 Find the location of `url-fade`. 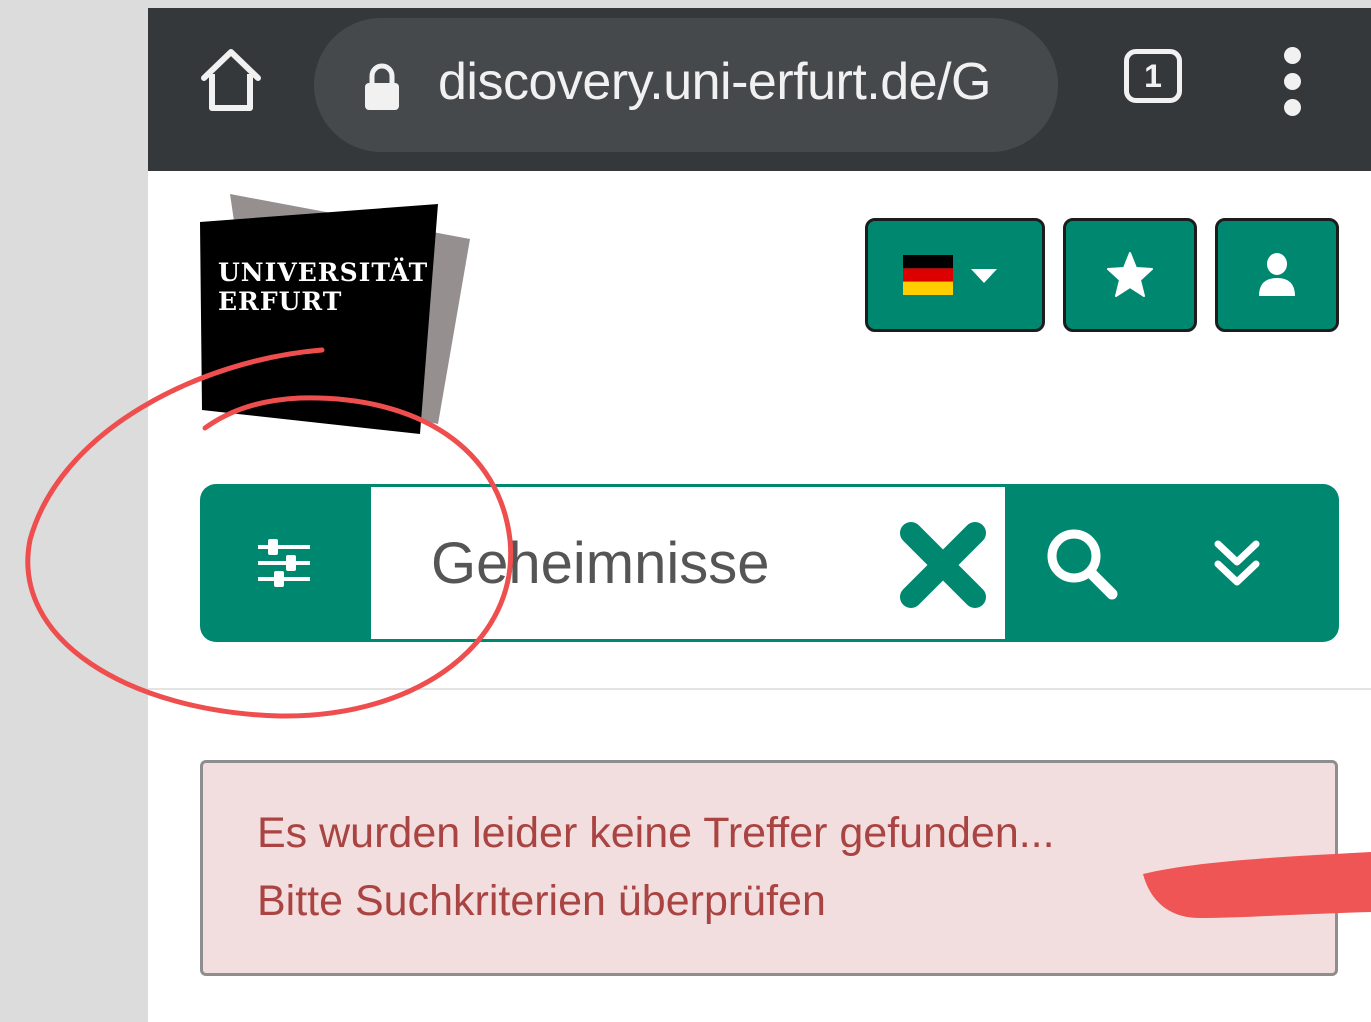

url-fade is located at coordinates (1023, 85).